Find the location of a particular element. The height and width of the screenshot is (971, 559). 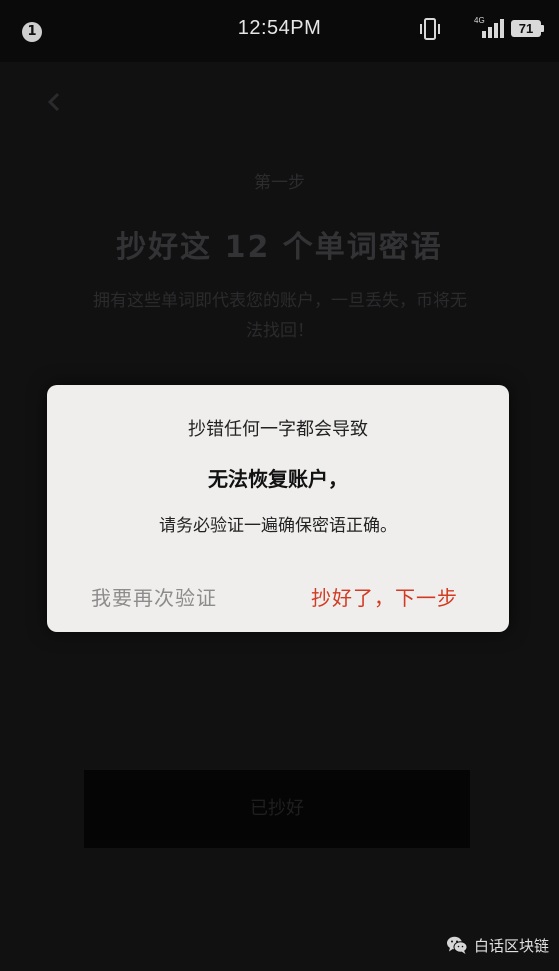

reverify-button: 我要再次验证 is located at coordinates (154, 598).